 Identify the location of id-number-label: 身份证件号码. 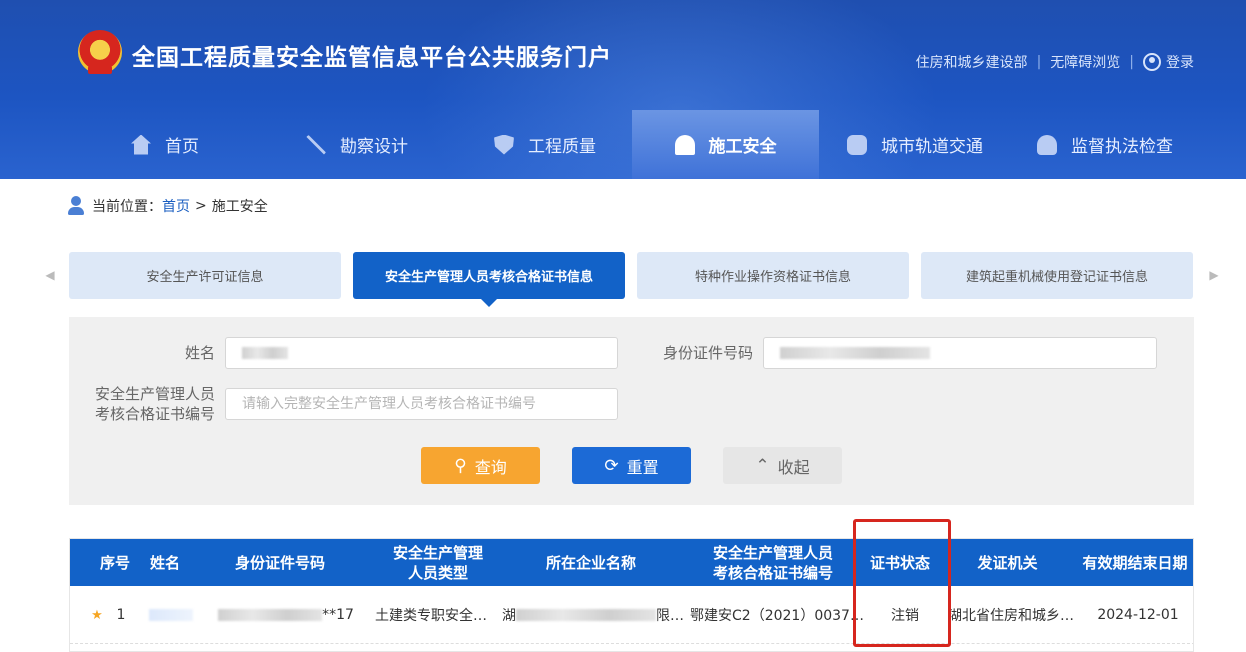
(707, 353).